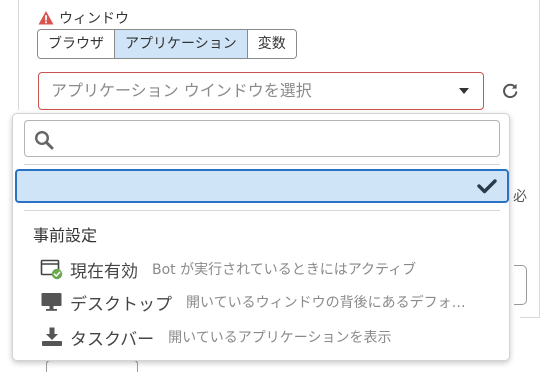 The width and height of the screenshot is (560, 372). Describe the element at coordinates (262, 138) in the screenshot. I see `dropdown-search-input` at that location.